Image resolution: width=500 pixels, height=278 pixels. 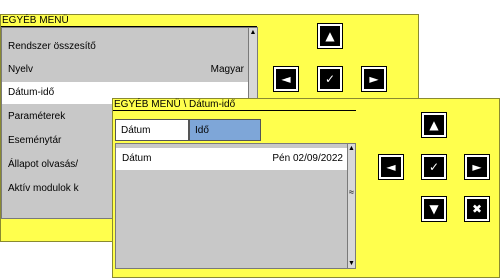 I want to click on menu-item-value: Magyar, so click(x=227, y=69).